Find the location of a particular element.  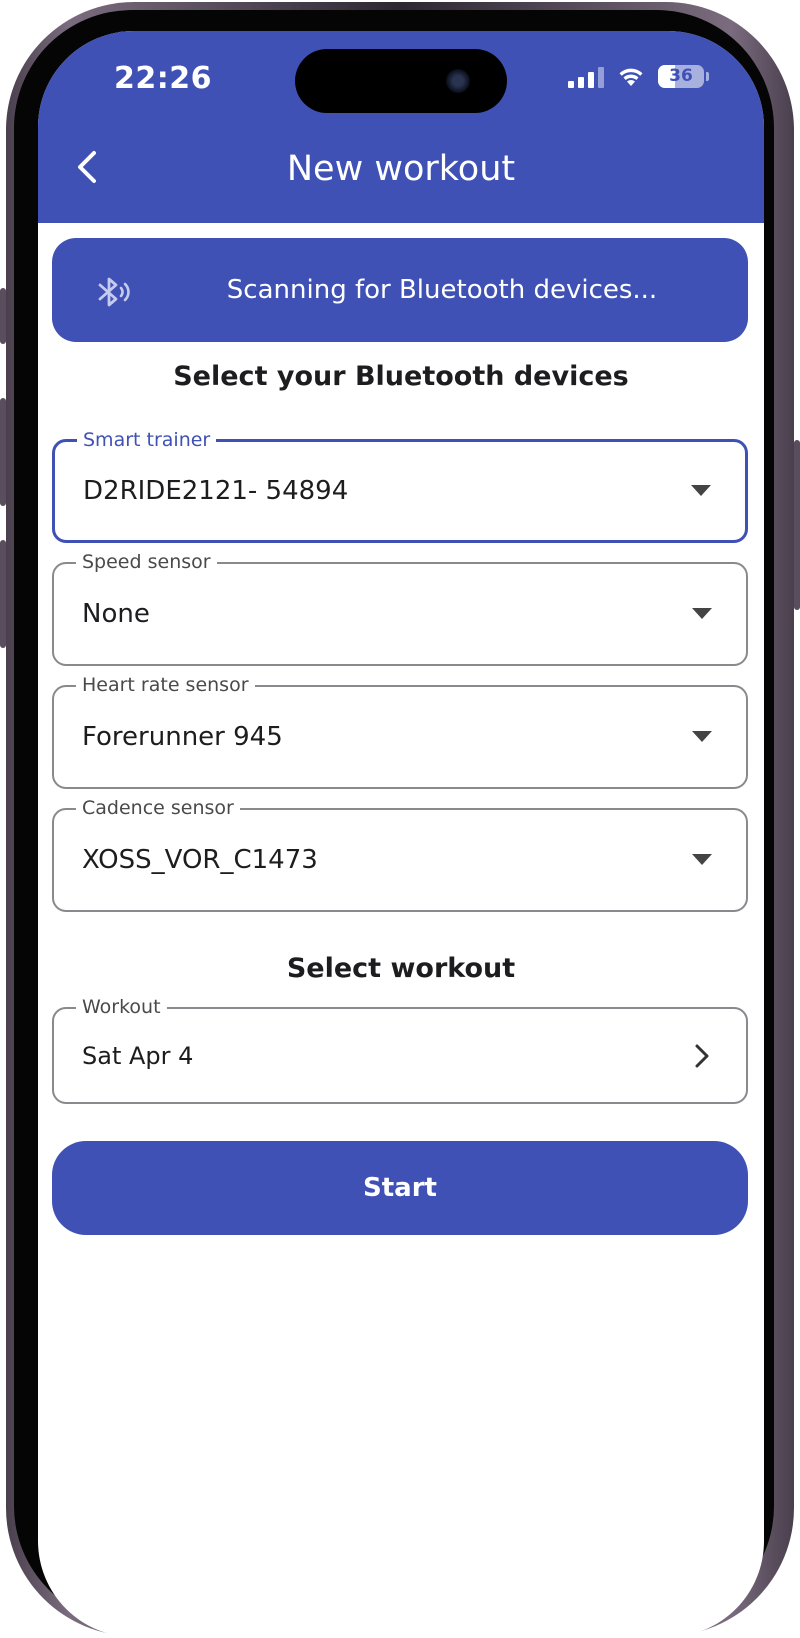

chevron-right-icon is located at coordinates (702, 1055).